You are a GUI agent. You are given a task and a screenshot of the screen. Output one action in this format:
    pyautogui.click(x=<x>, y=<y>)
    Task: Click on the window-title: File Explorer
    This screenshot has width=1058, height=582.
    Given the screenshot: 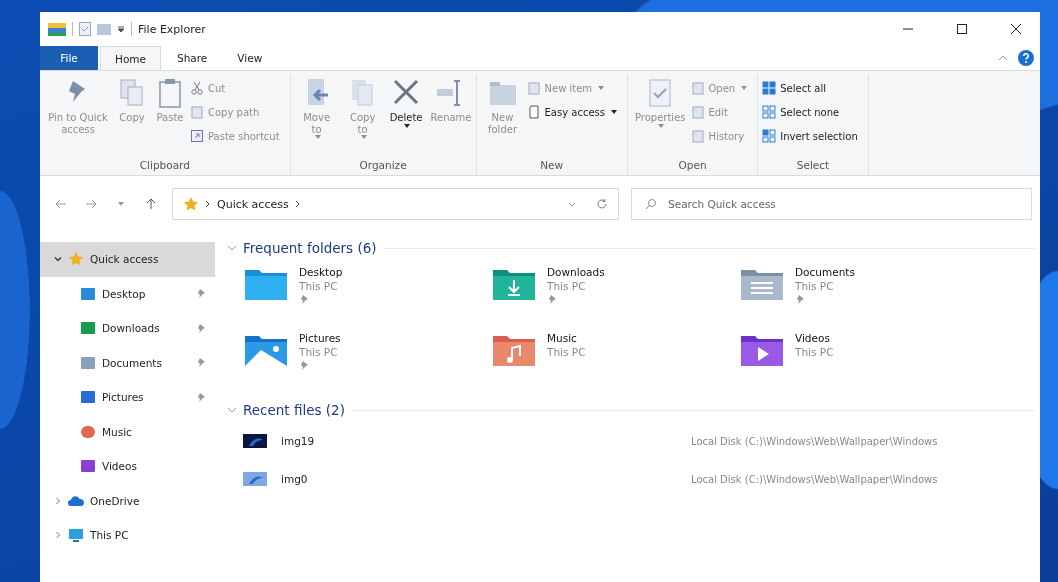 What is the action you would take?
    pyautogui.click(x=172, y=29)
    